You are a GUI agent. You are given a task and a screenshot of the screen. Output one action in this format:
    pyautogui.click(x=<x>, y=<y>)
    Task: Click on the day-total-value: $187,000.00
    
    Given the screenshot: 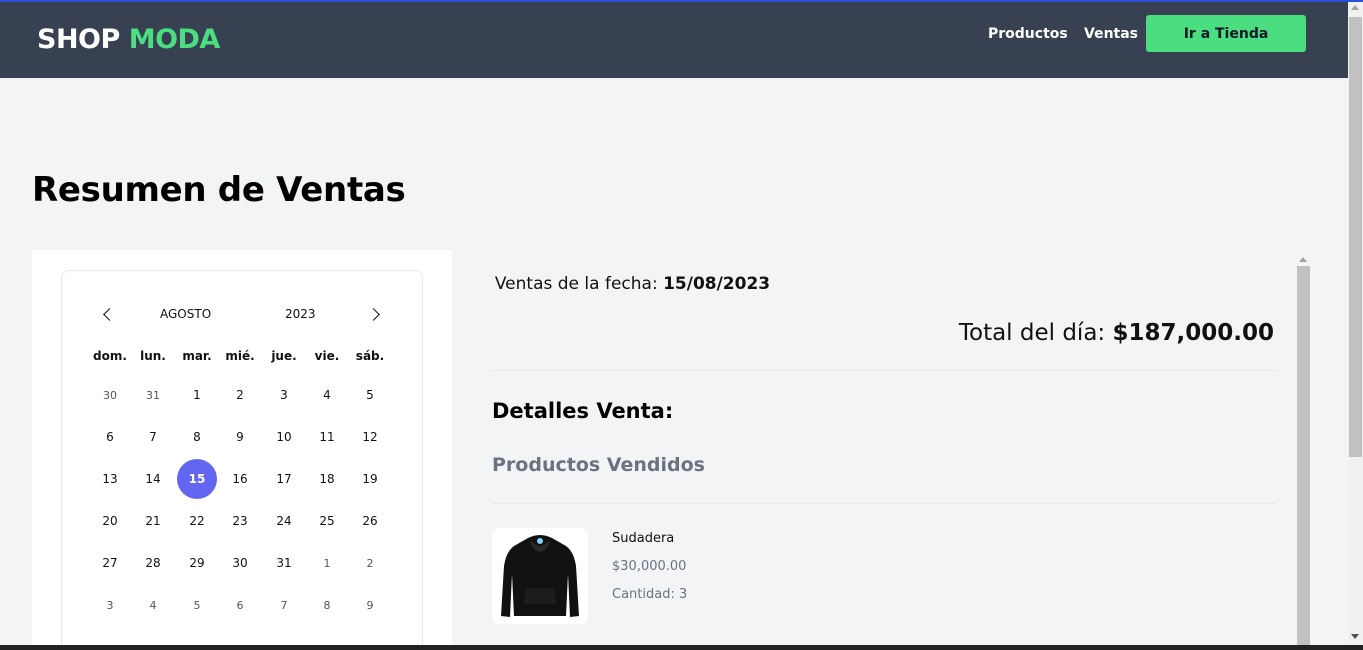 What is the action you would take?
    pyautogui.click(x=1193, y=333)
    